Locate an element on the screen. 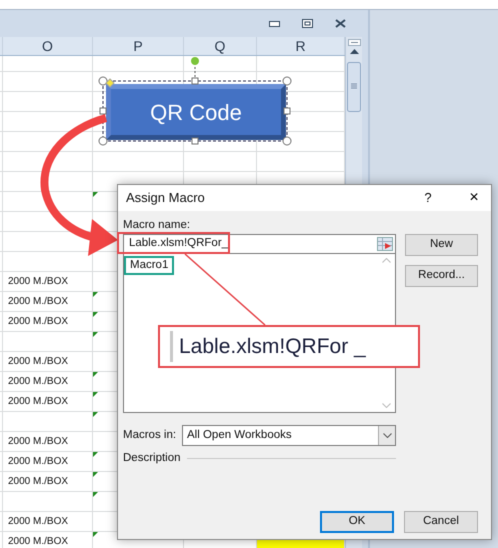 The width and height of the screenshot is (498, 548). field-label: Macro name: is located at coordinates (157, 225).